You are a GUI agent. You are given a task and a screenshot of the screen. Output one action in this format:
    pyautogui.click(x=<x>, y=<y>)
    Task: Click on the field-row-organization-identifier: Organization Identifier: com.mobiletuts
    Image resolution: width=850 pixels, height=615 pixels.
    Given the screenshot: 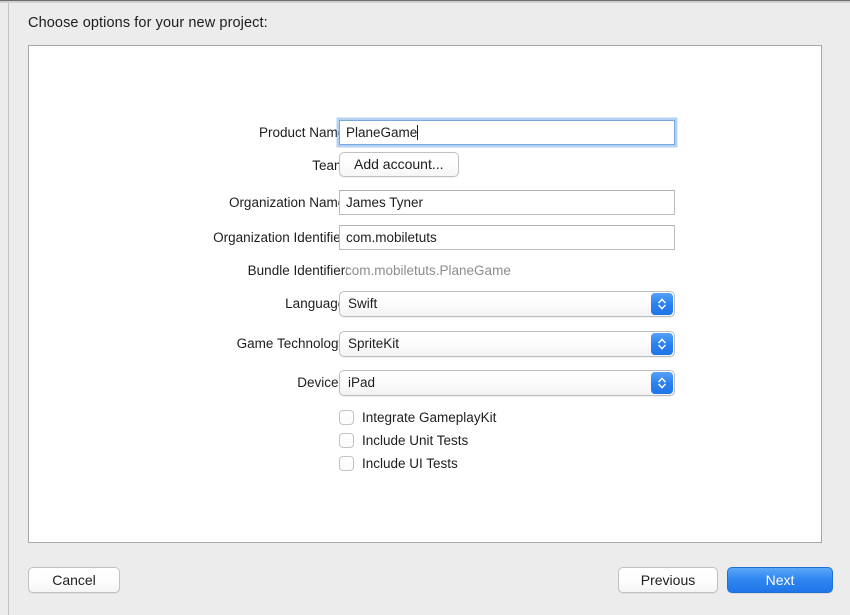 What is the action you would take?
    pyautogui.click(x=426, y=238)
    